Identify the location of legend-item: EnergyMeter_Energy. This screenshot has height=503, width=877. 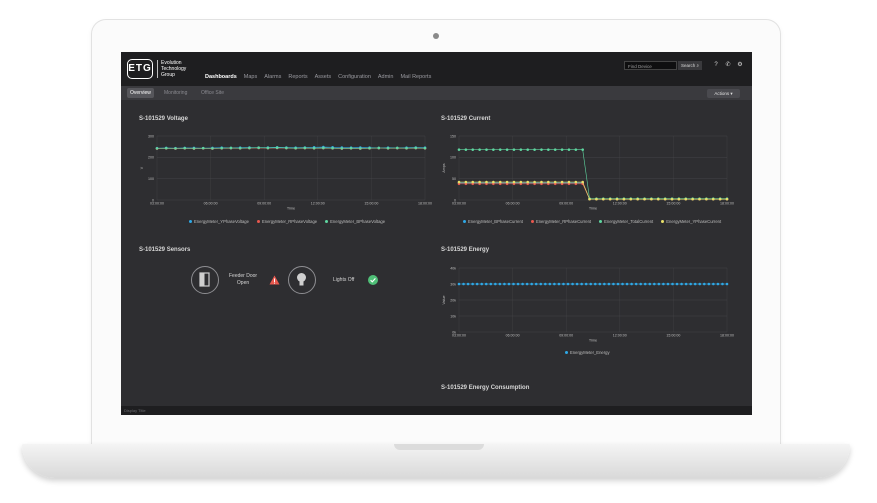
(587, 352).